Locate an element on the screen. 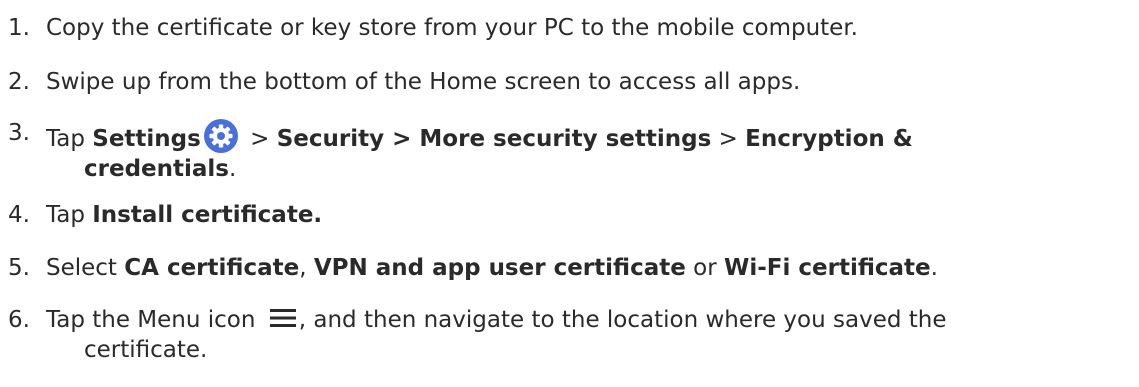 The width and height of the screenshot is (1139, 387). step-4: 4. Tap Install certificate. is located at coordinates (165, 215).